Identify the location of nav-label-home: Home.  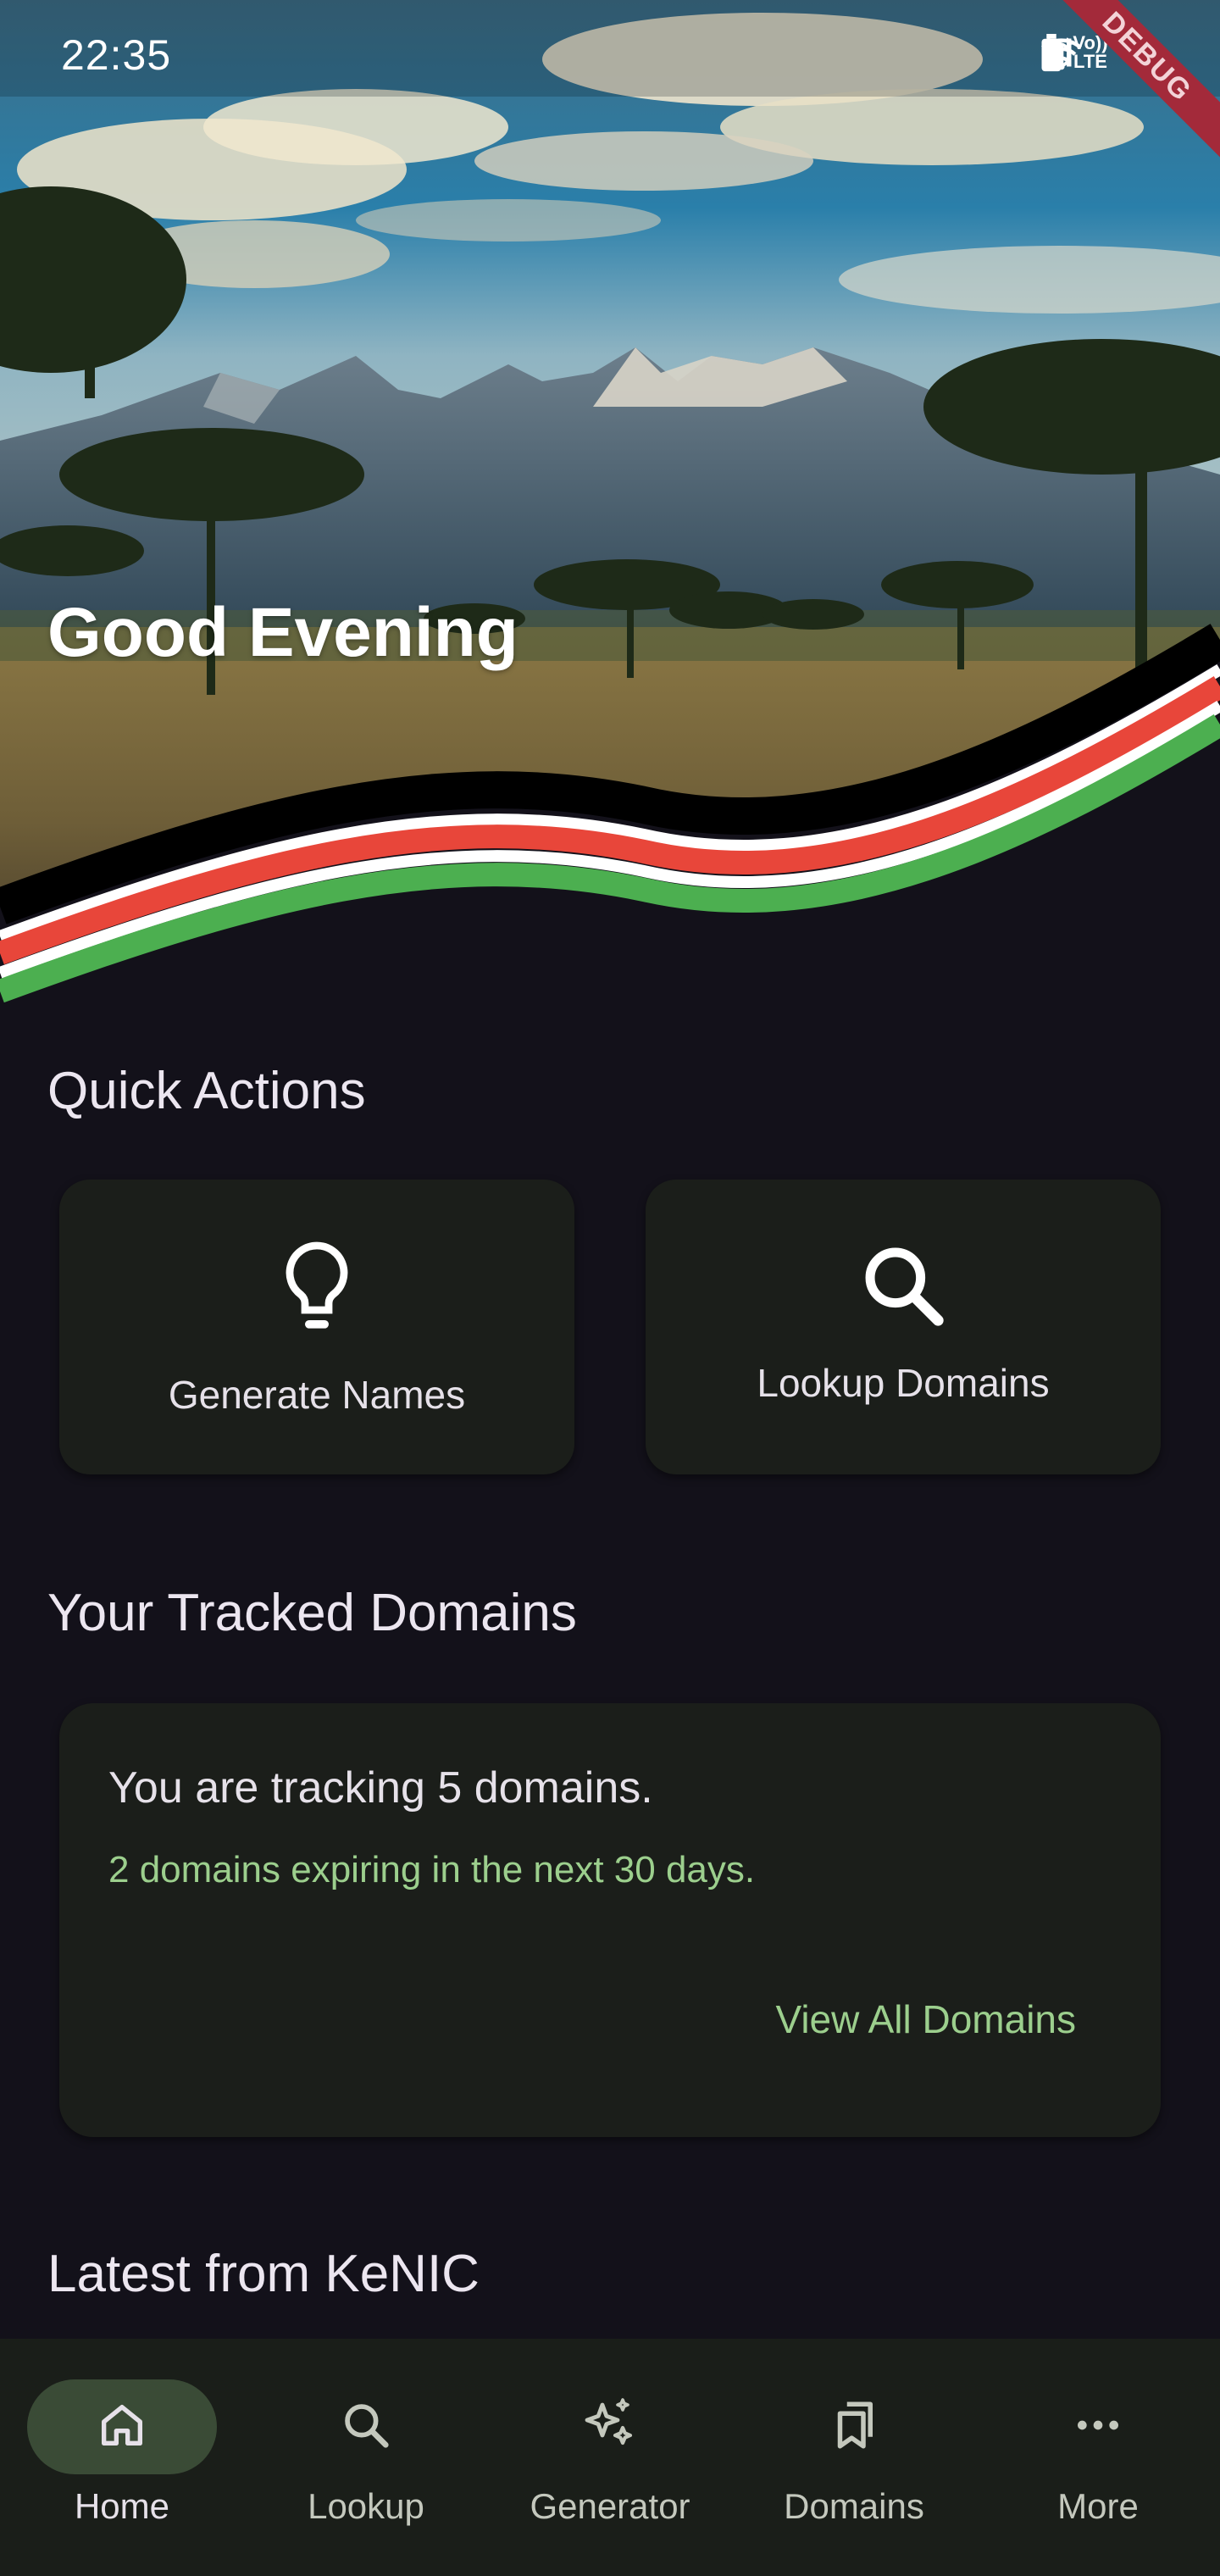
(122, 2506).